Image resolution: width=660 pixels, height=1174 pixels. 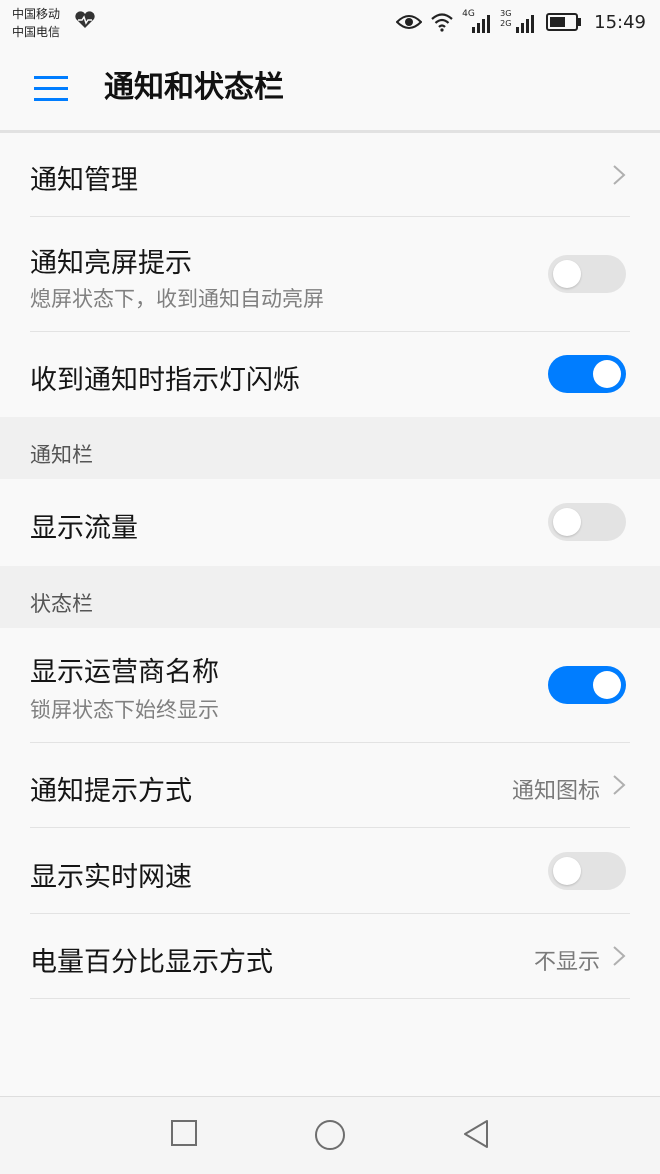 What do you see at coordinates (330, 597) in the screenshot?
I see `section-status-bar: 状态栏` at bounding box center [330, 597].